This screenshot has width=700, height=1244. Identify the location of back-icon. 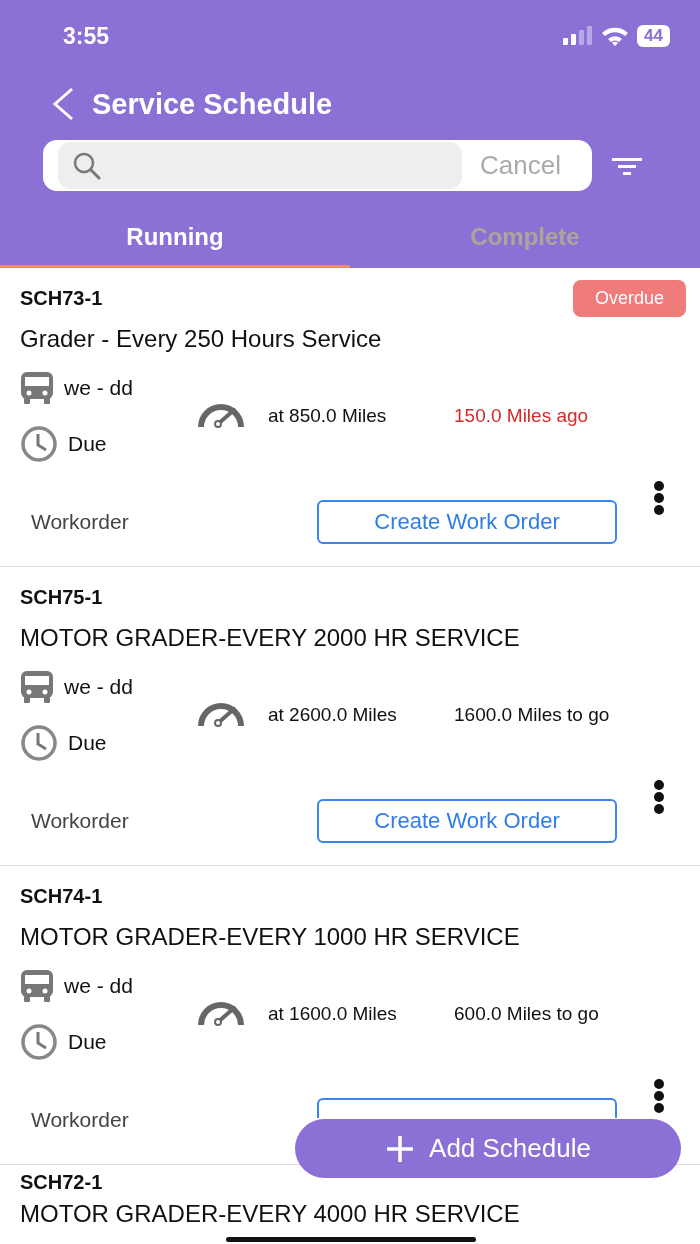
(63, 104).